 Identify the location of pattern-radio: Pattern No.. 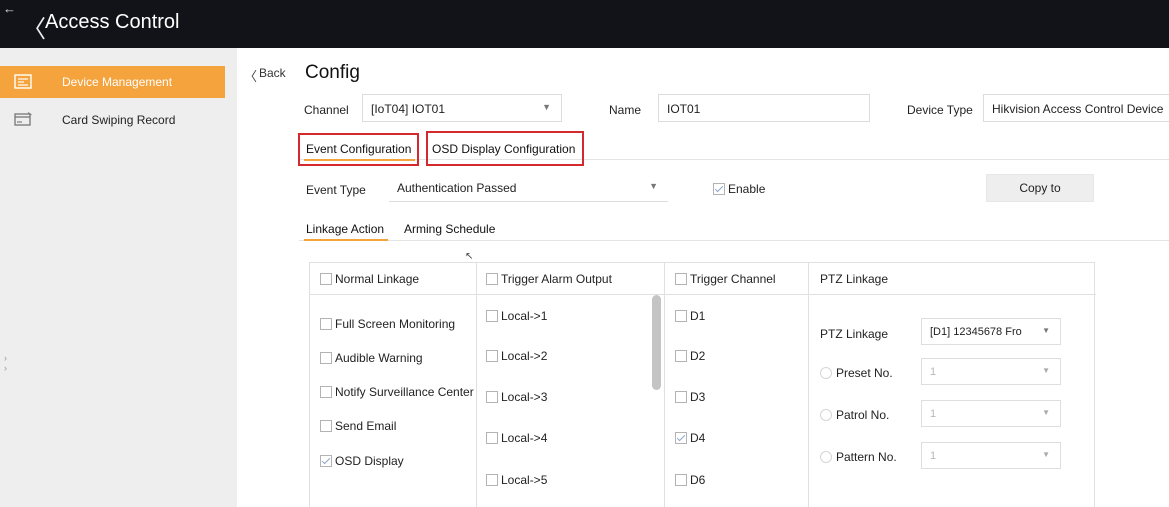
(858, 457).